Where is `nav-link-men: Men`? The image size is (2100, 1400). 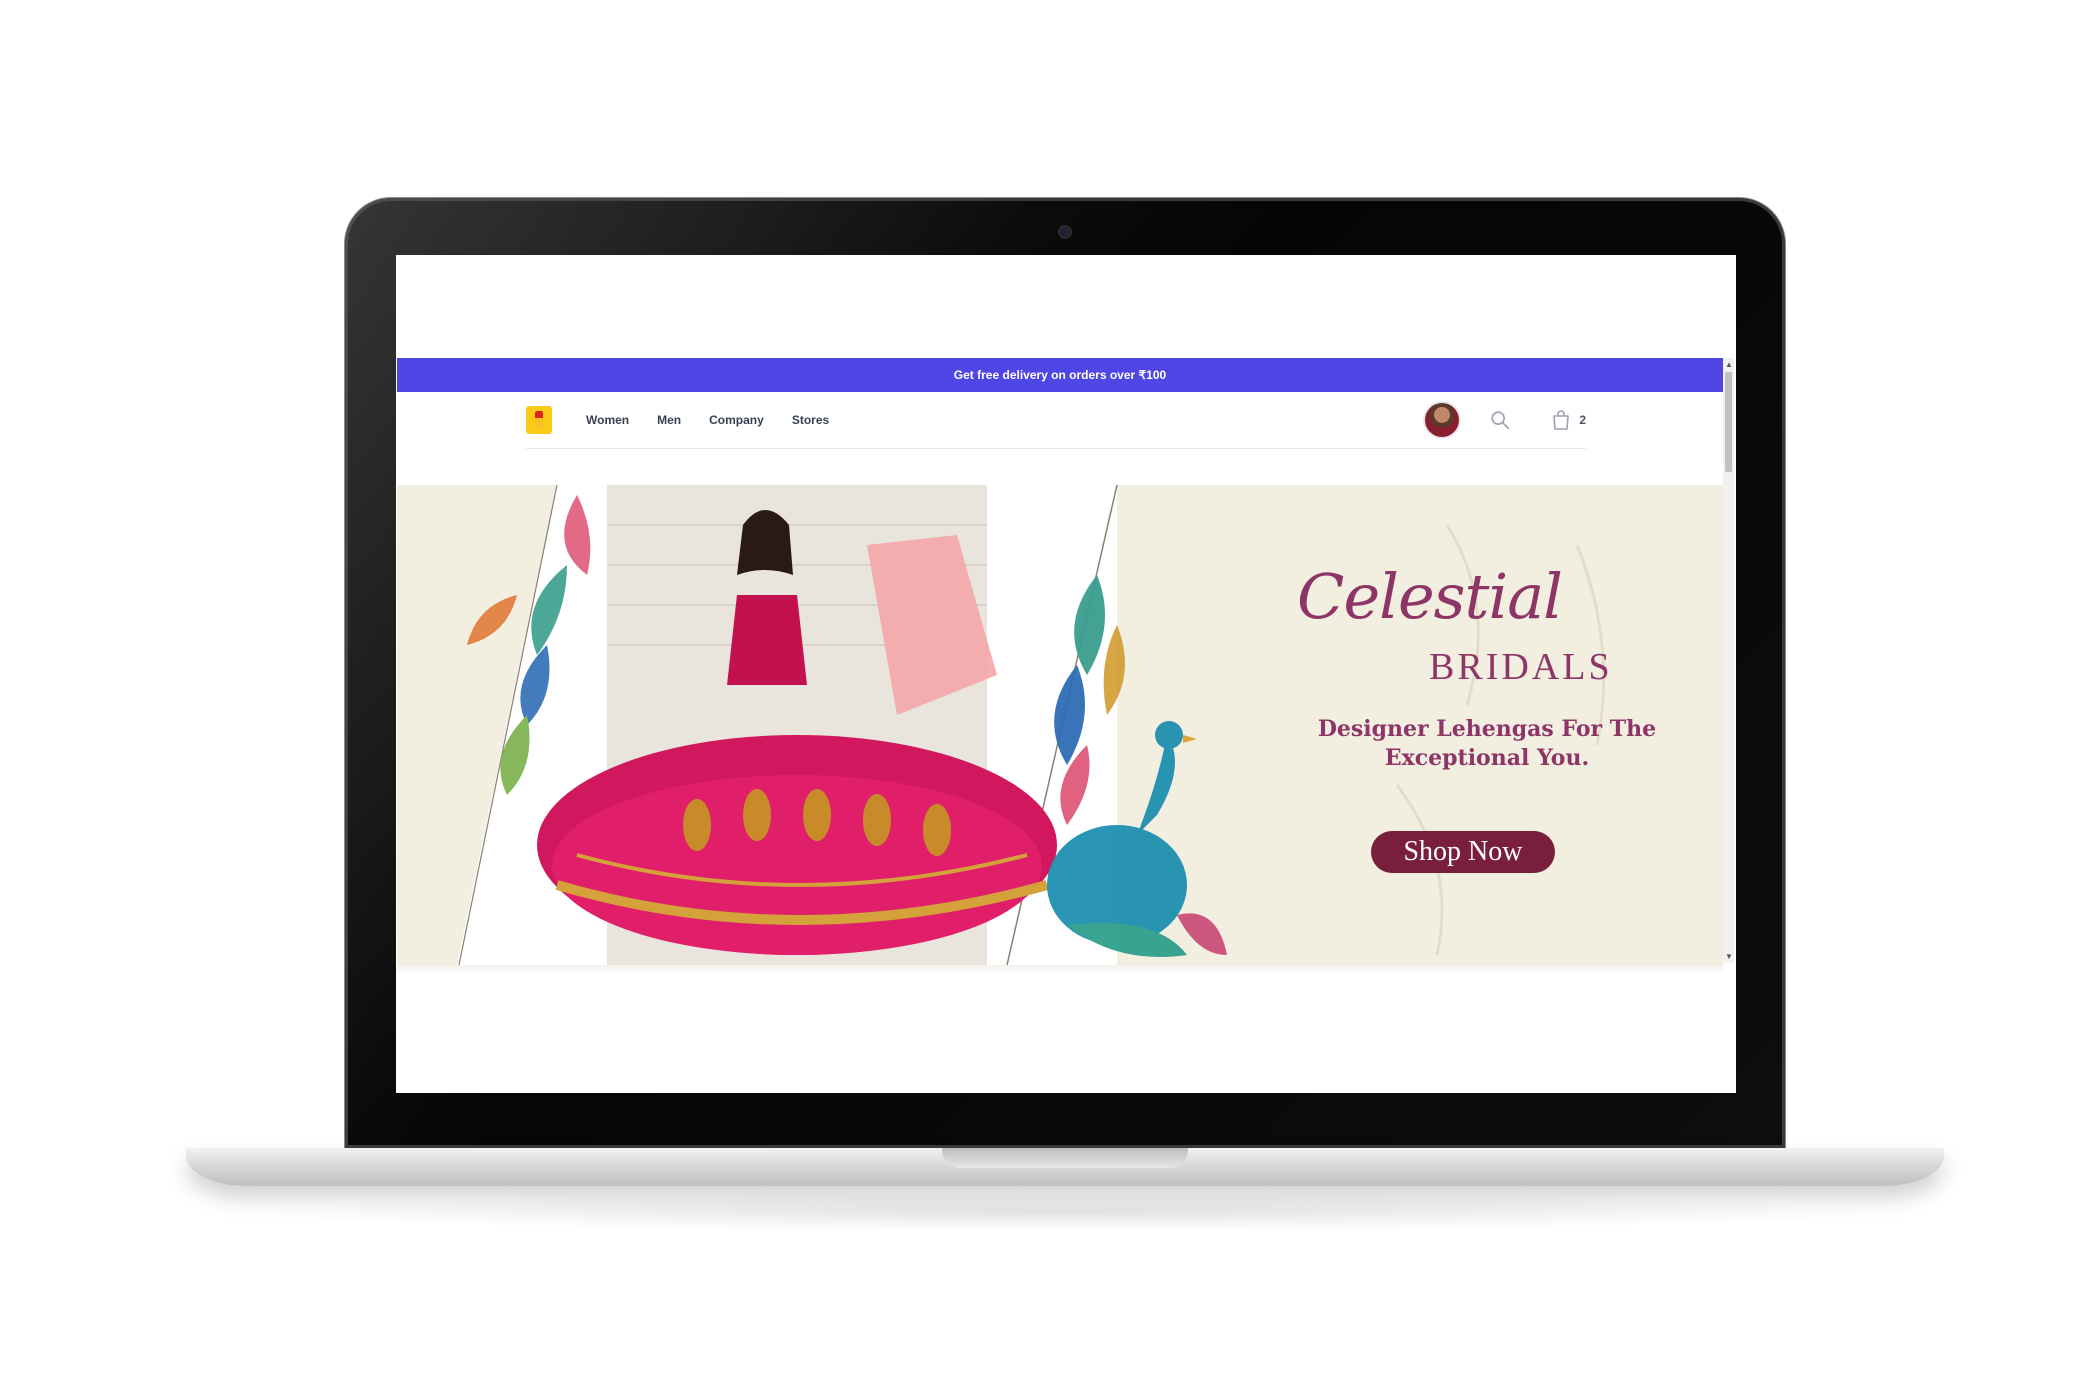
nav-link-men: Men is located at coordinates (669, 420).